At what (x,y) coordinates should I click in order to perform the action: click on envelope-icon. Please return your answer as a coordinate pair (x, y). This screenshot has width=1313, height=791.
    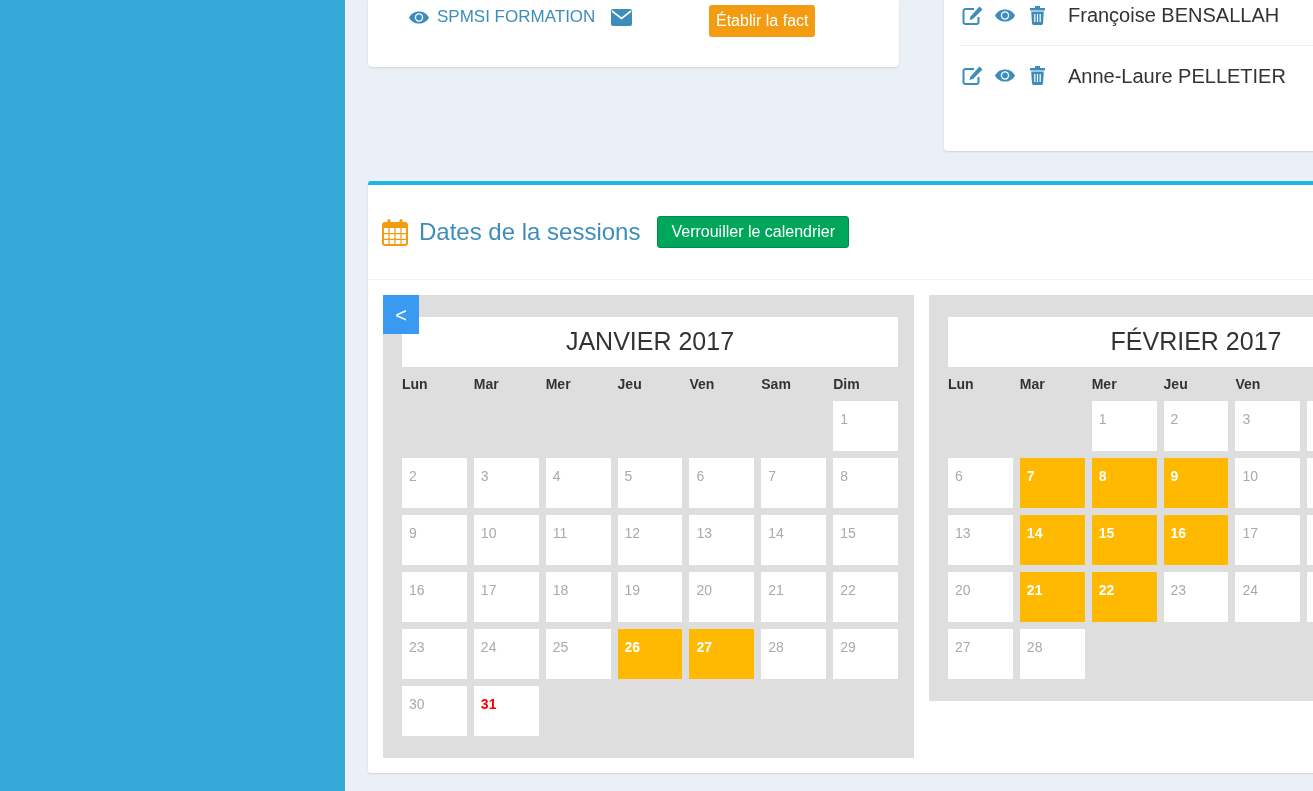
    Looking at the image, I should click on (622, 17).